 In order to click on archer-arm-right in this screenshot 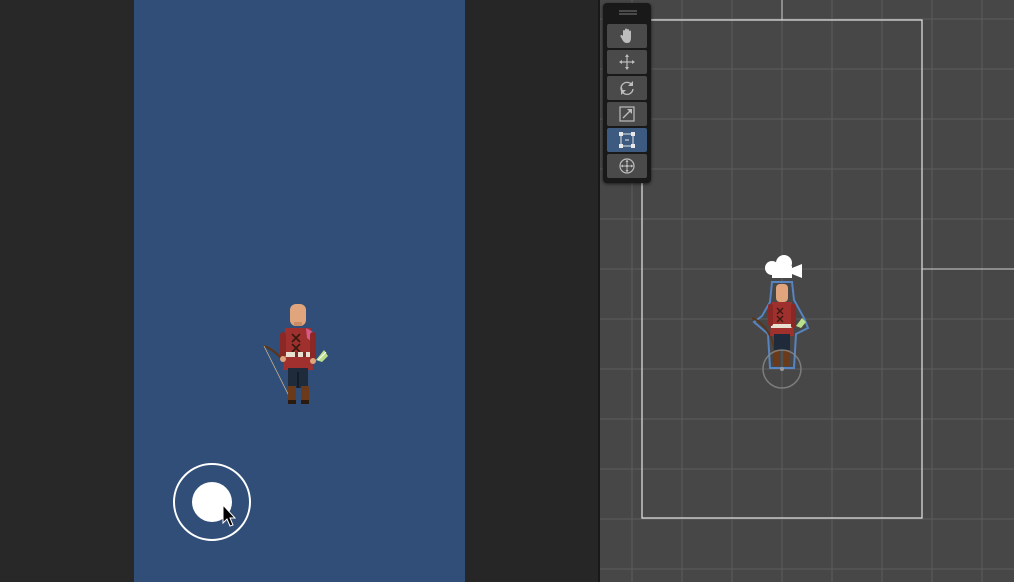, I will do `click(313, 346)`.